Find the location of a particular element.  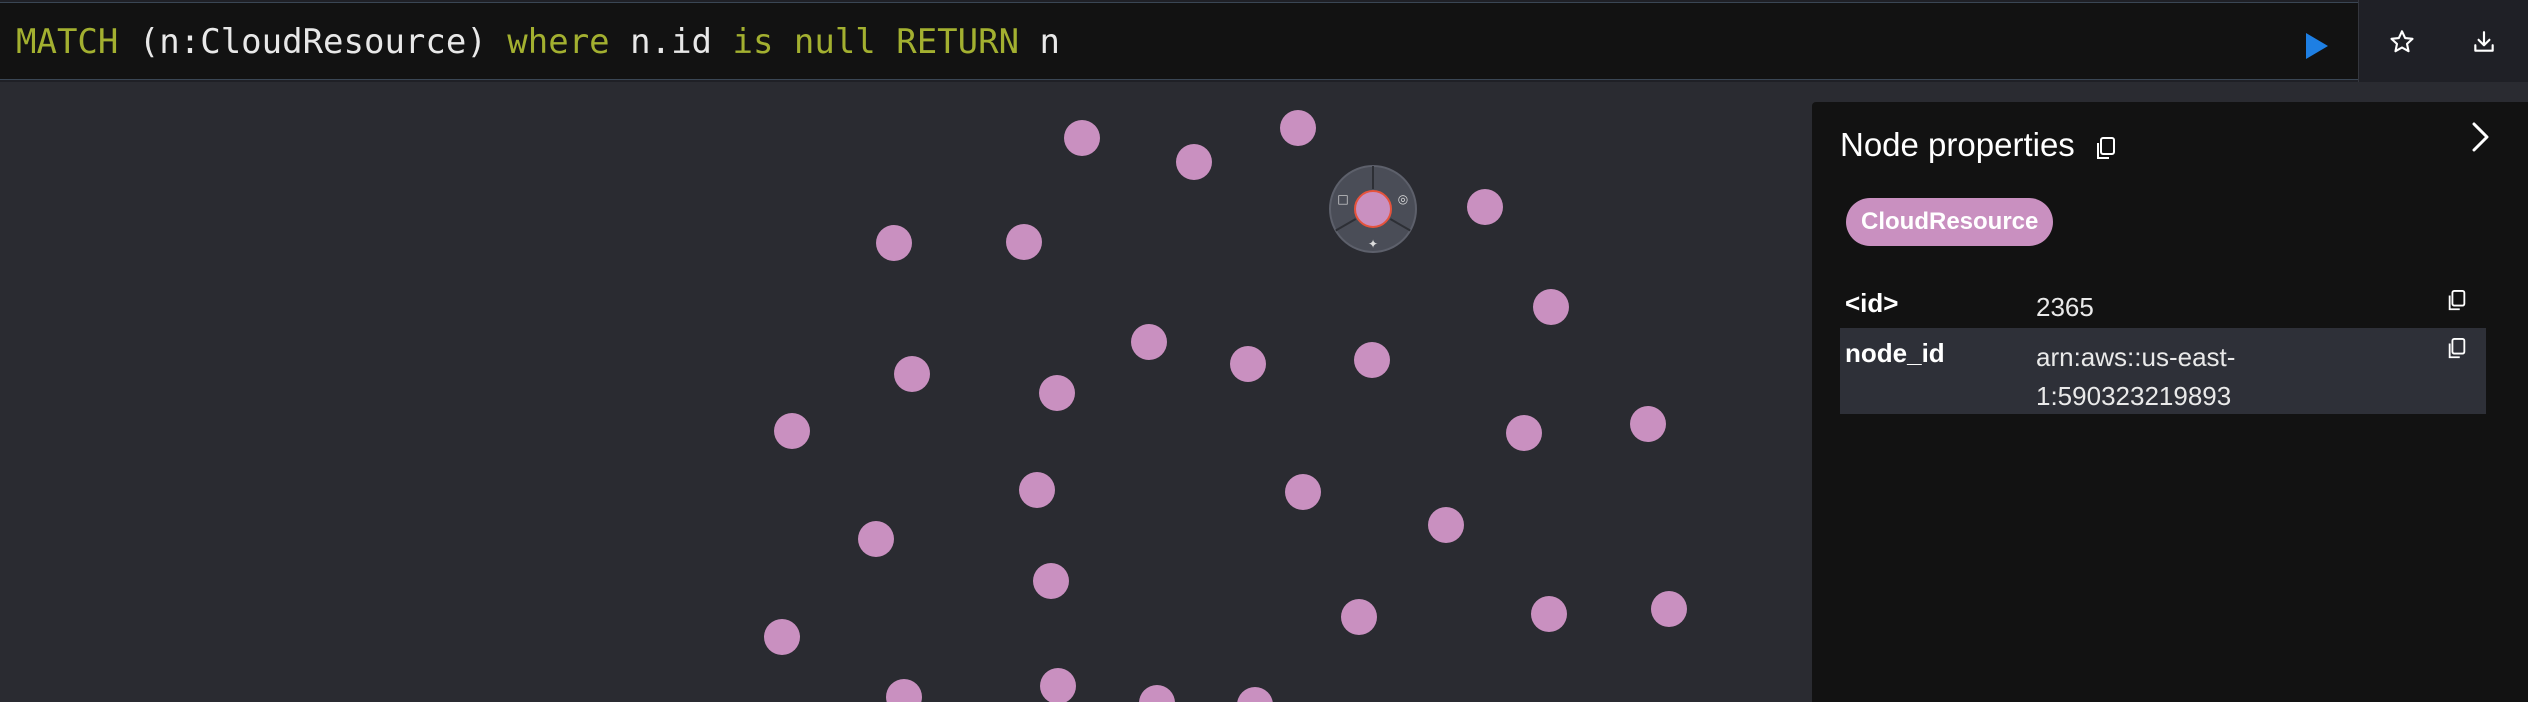

property-value: arn:aws::us-east-1:590323219893 is located at coordinates (2136, 376).